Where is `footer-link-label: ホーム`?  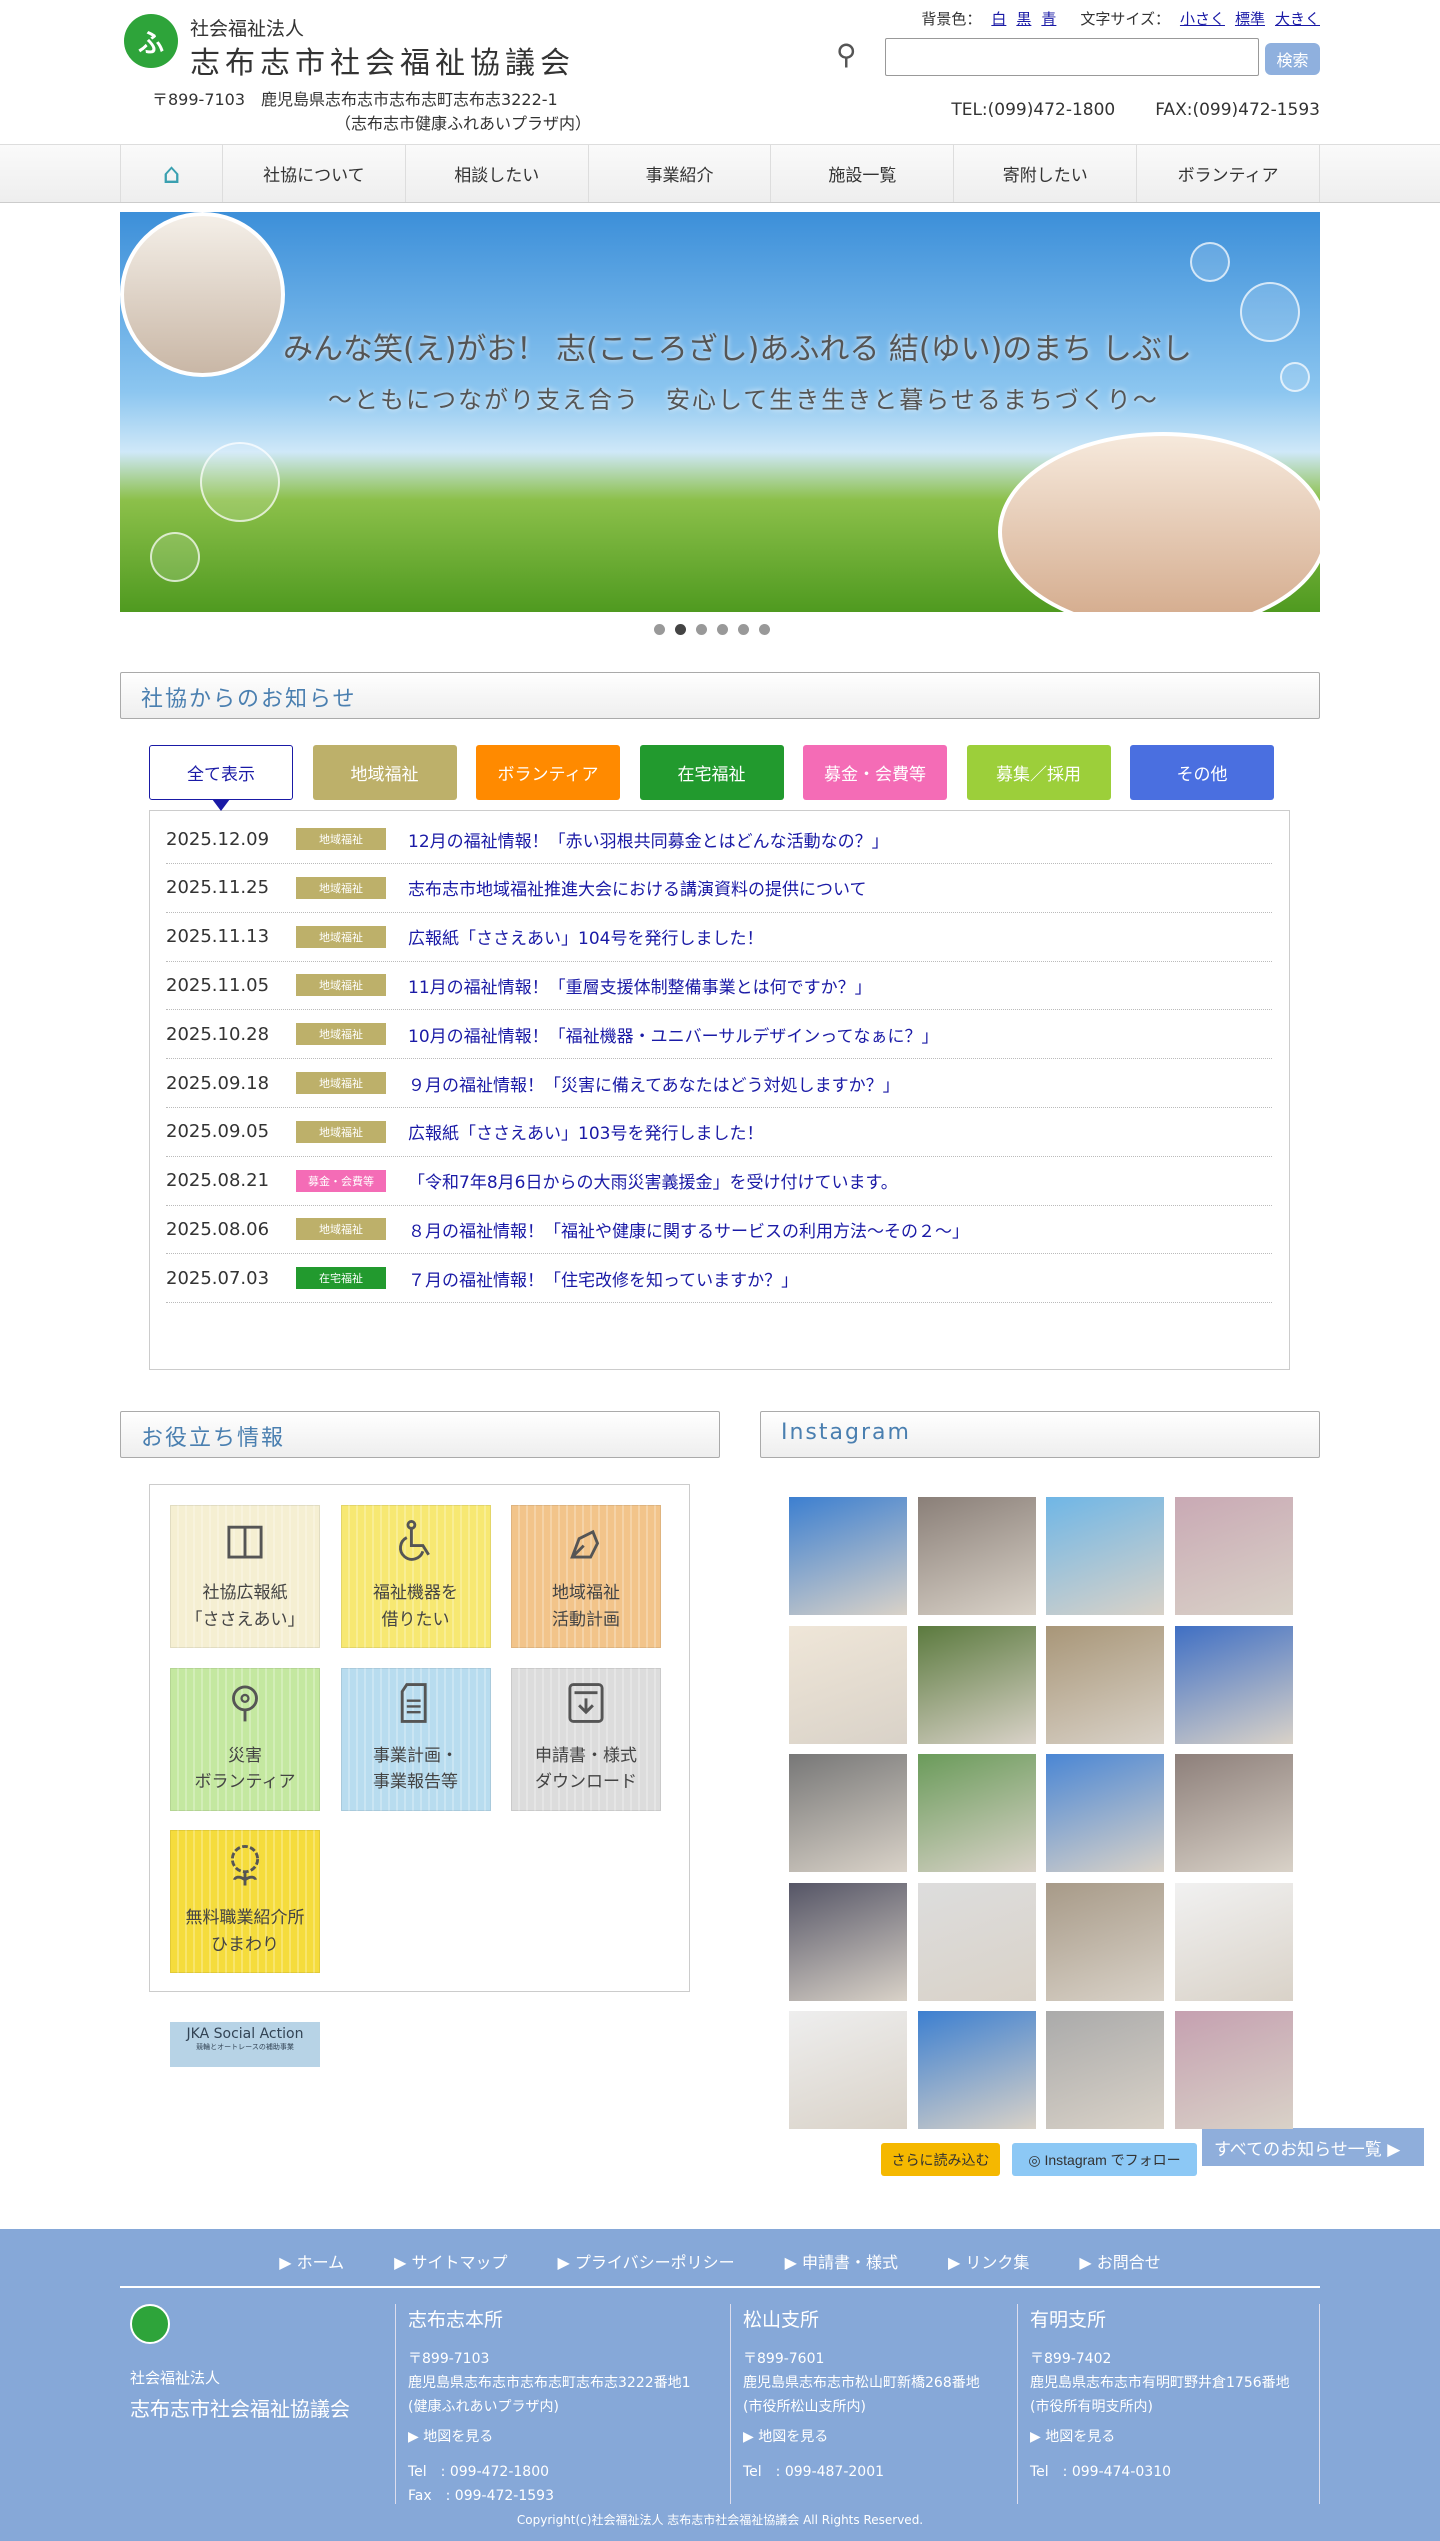 footer-link-label: ホーム is located at coordinates (320, 2262).